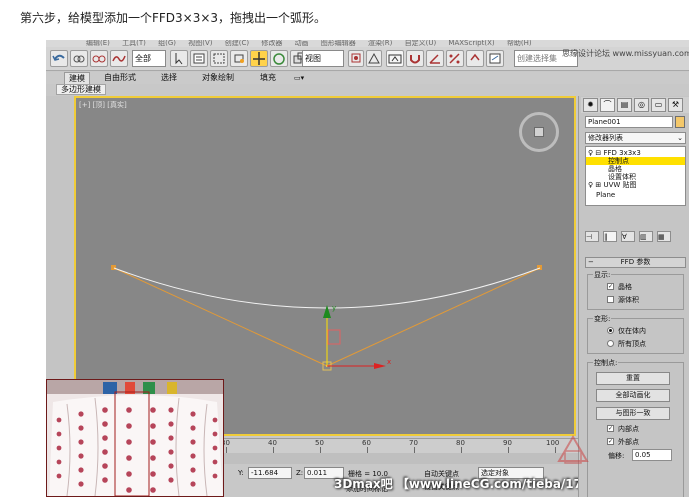  I want to click on ruler-label: 80, so click(460, 443).